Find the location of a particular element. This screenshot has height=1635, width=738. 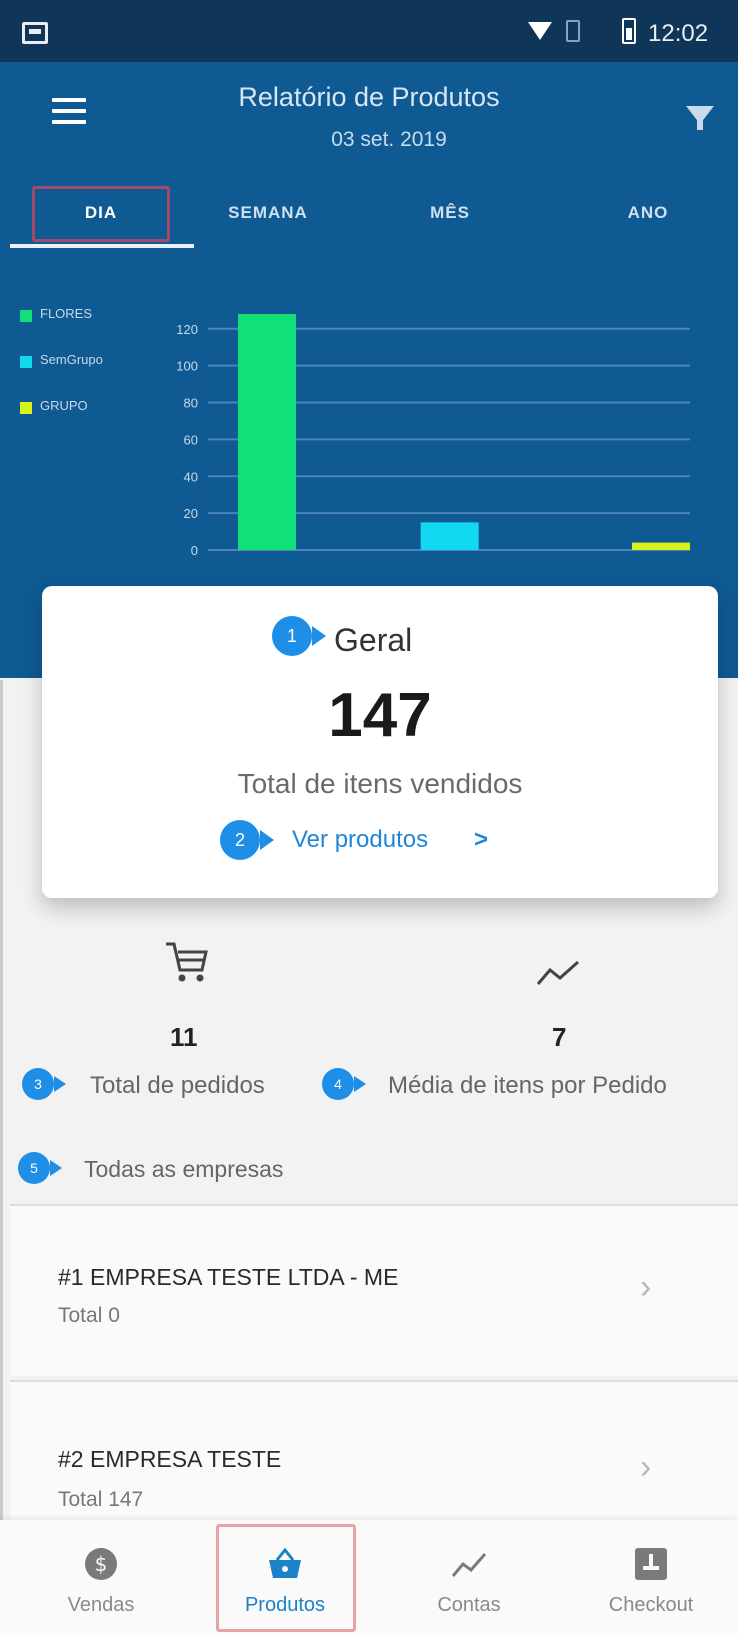

company-name: #2 EMPRESA TESTE is located at coordinates (170, 1459).